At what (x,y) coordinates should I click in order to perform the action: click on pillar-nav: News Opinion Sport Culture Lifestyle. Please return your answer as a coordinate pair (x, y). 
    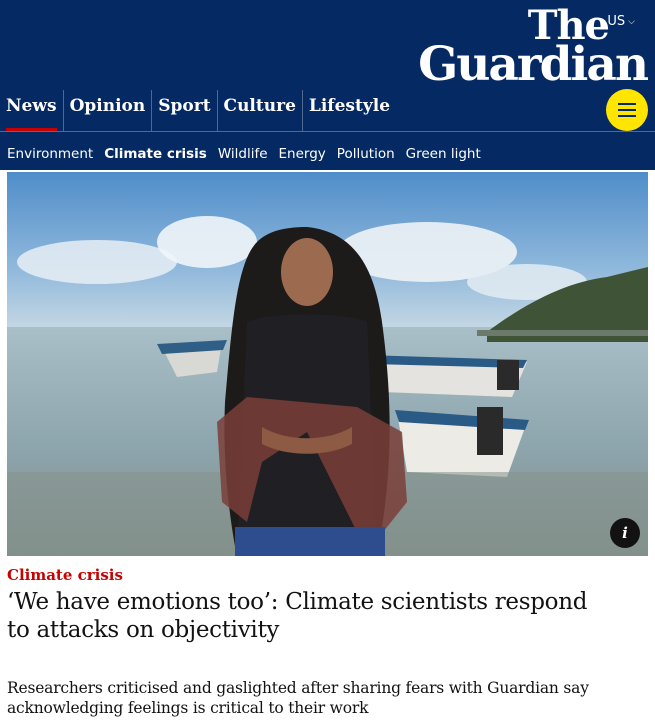
    Looking at the image, I should click on (198, 111).